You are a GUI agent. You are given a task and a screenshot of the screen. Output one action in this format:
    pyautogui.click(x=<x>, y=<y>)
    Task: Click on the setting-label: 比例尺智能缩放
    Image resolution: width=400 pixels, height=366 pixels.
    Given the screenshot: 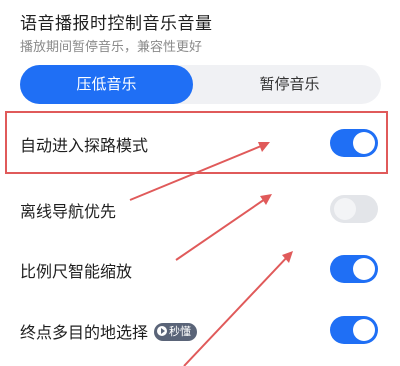 What is the action you would take?
    pyautogui.click(x=76, y=271)
    